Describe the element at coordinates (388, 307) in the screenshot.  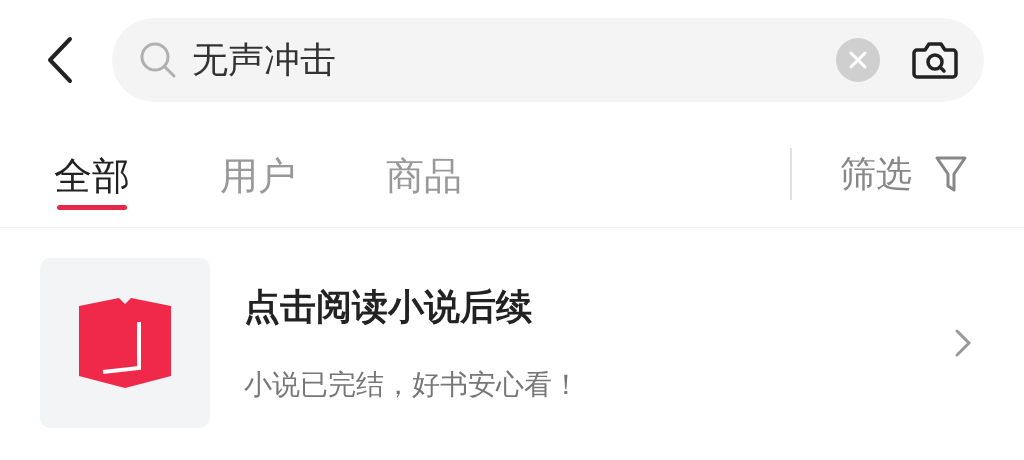
I see `result-title: 点击阅读小说后续` at that location.